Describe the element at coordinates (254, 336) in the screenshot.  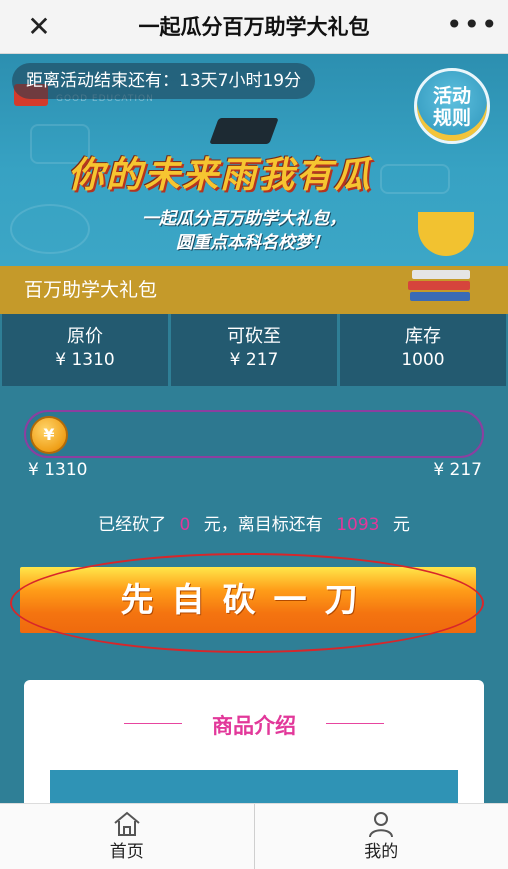
I see `stat-label: 可砍至` at that location.